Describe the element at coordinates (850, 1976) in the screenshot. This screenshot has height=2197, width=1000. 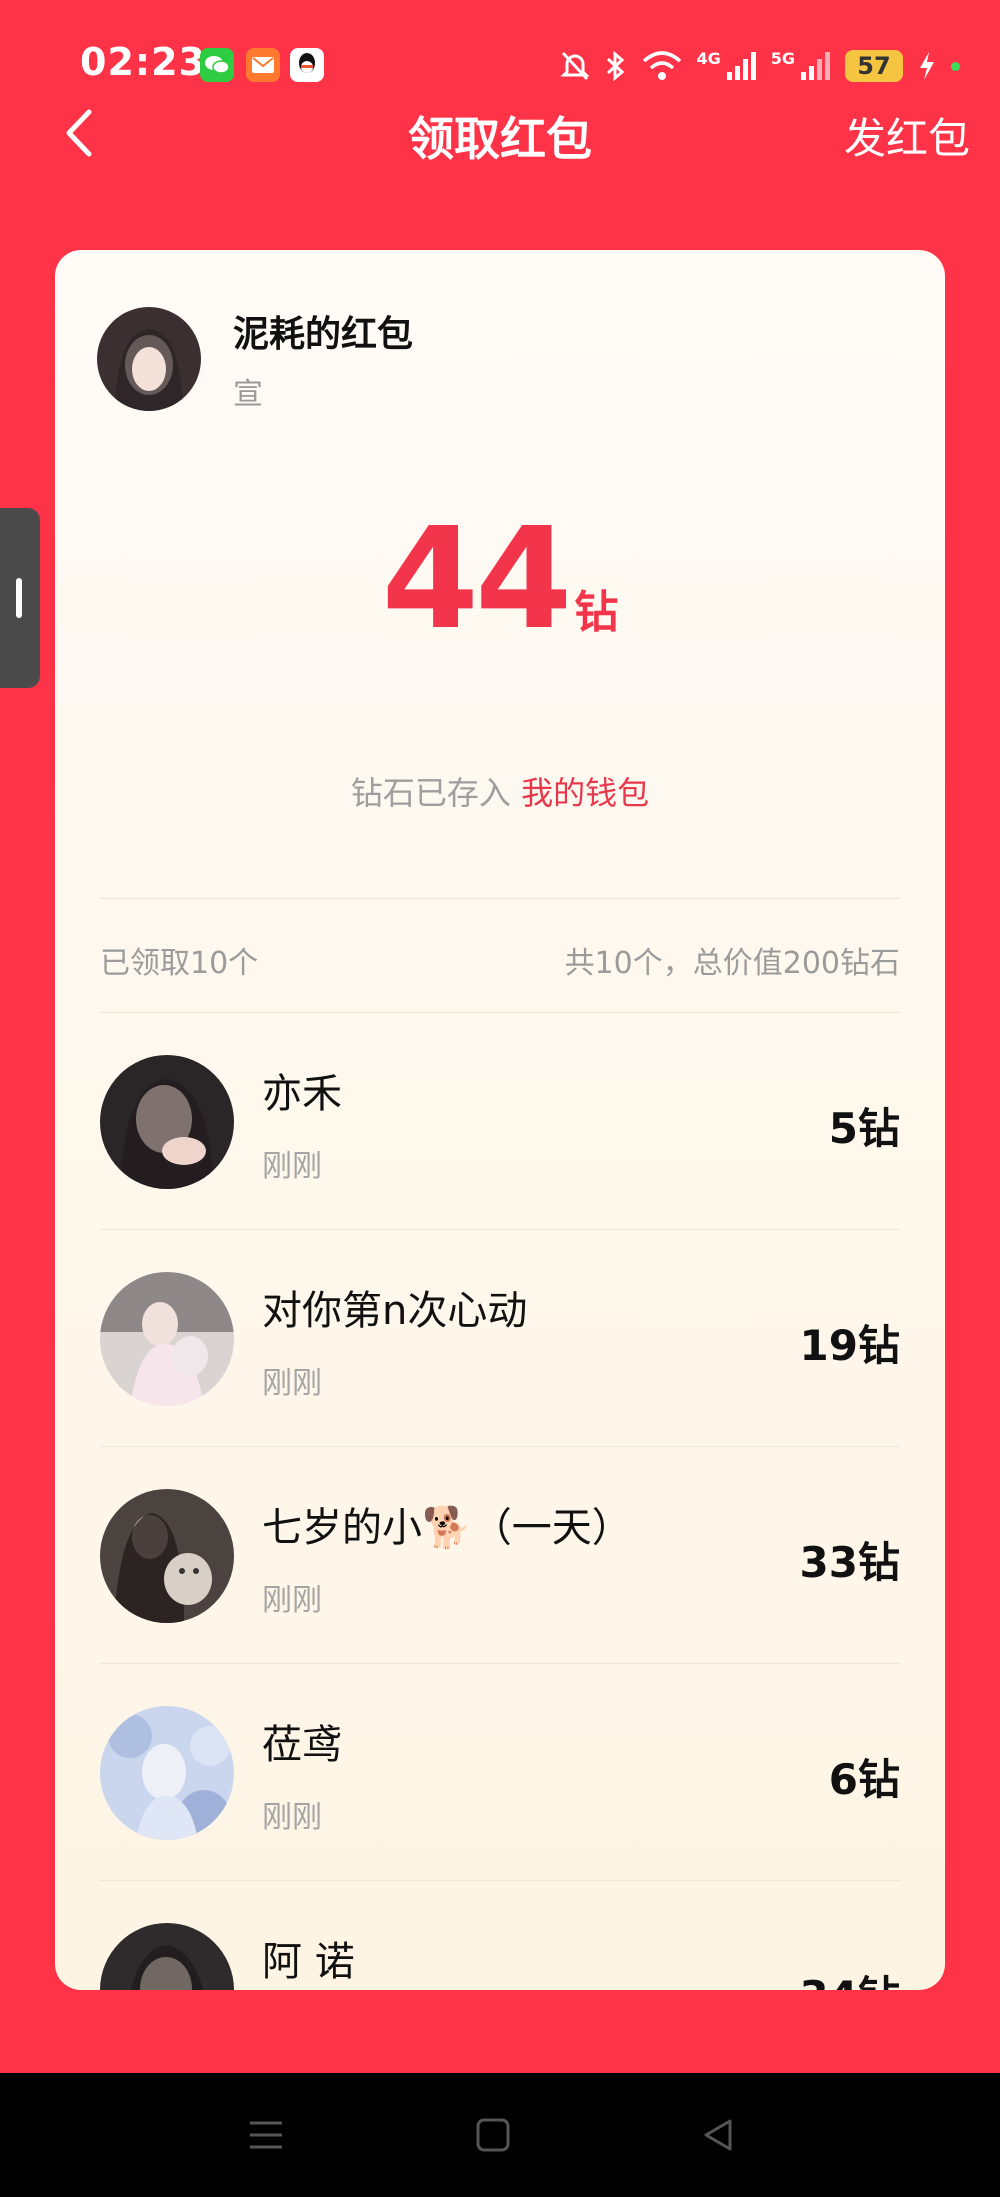
I see `recipient-amount: 34钻` at that location.